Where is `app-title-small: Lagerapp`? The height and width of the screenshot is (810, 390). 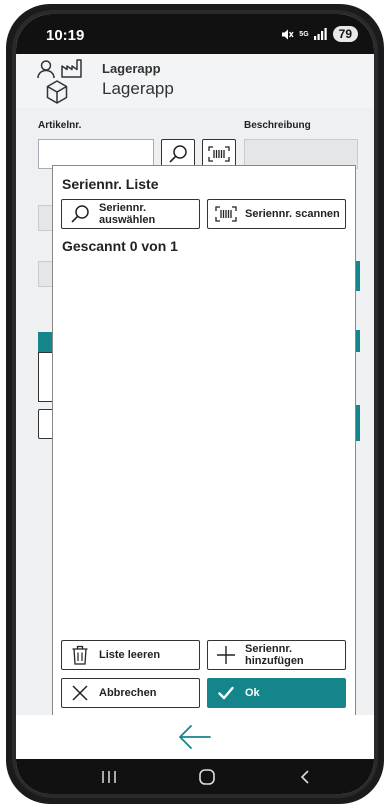 app-title-small: Lagerapp is located at coordinates (131, 68).